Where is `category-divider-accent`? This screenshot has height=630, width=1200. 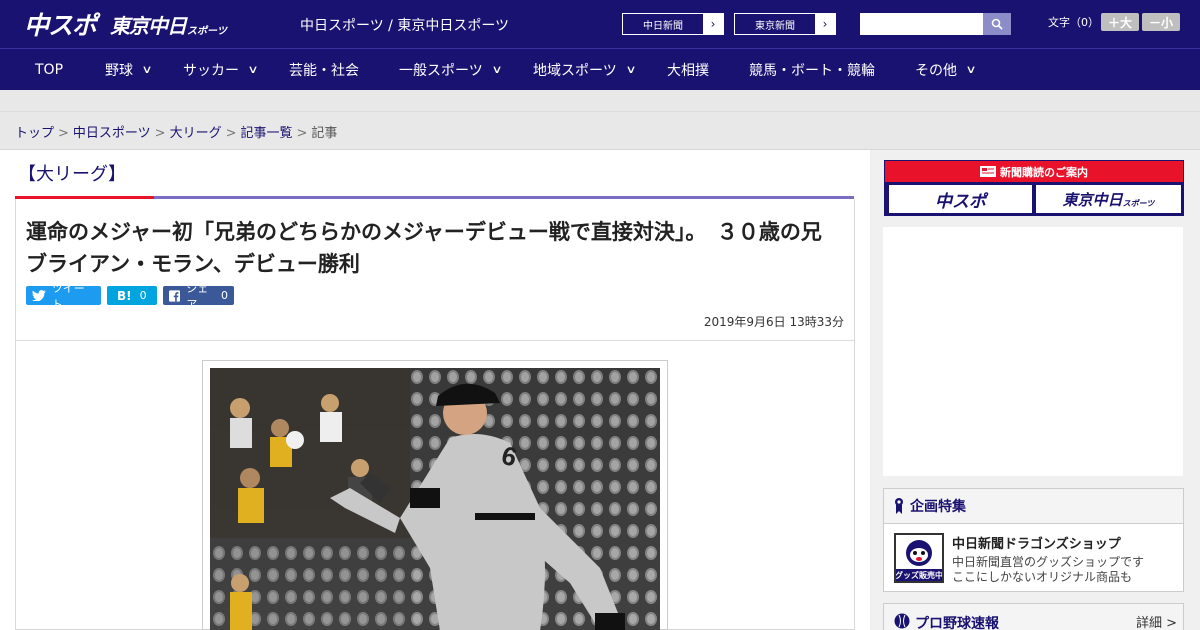
category-divider-accent is located at coordinates (84, 197).